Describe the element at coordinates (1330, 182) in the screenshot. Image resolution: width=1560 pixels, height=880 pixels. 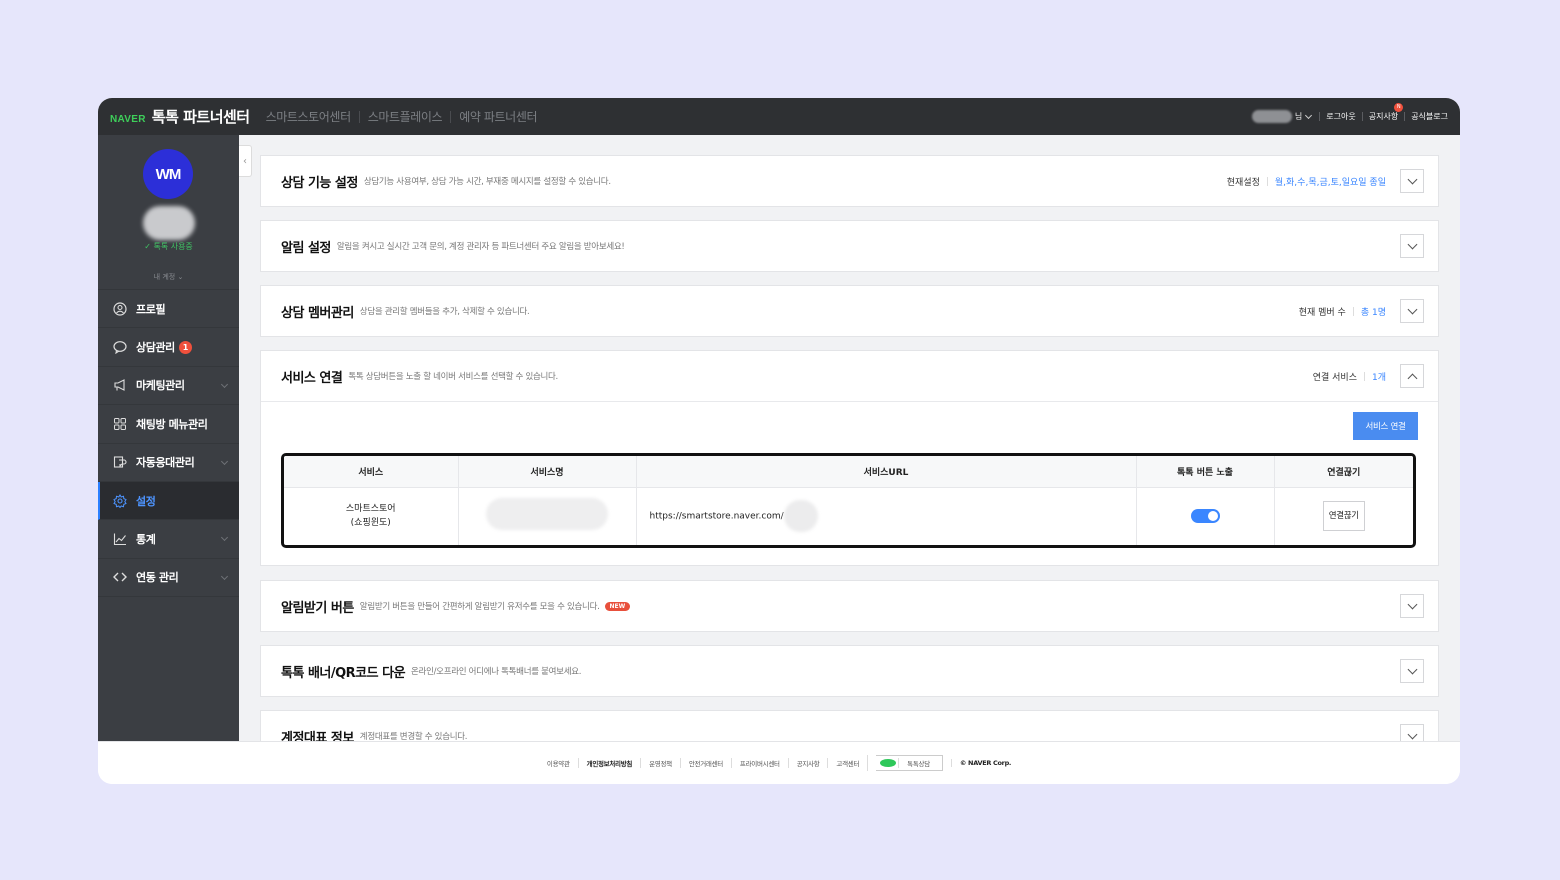
I see `summary-value: 월,화,수,목,금,토,일요일 종일` at that location.